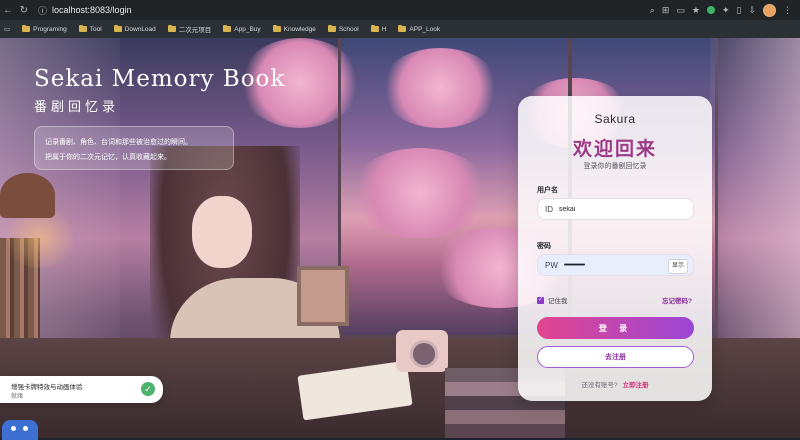 The image size is (800, 440). What do you see at coordinates (222, 232) in the screenshot?
I see `girl-face` at bounding box center [222, 232].